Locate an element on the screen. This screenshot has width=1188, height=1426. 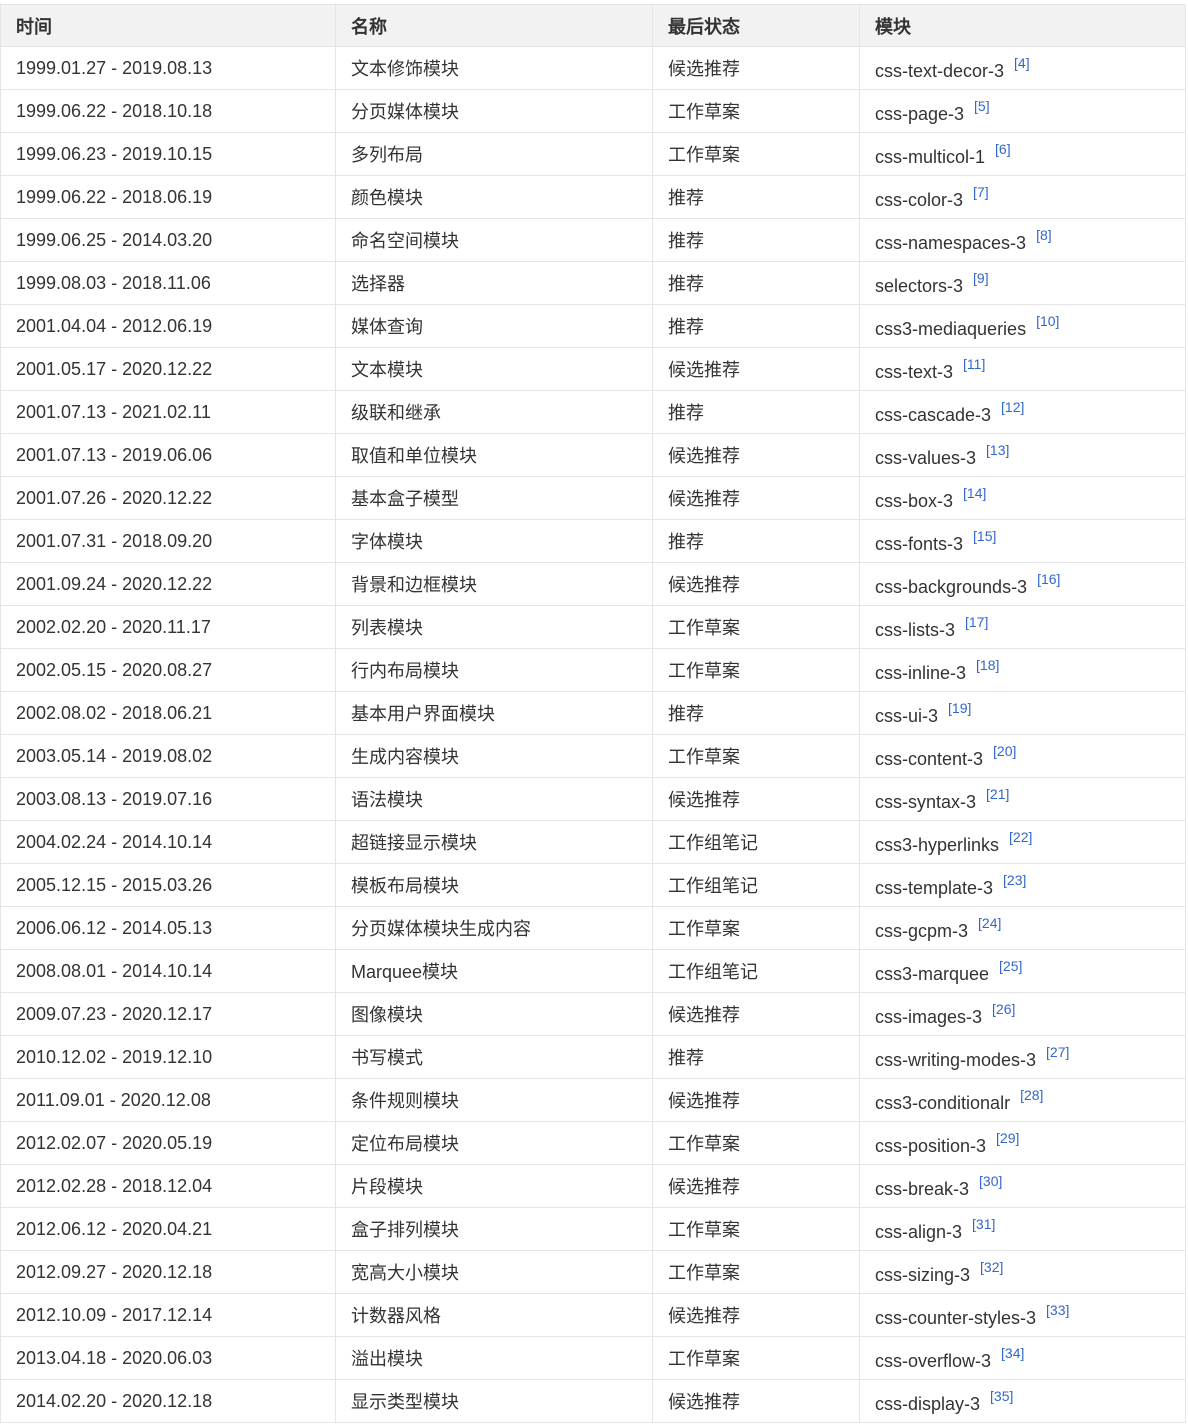
reference-link: [12] is located at coordinates (1012, 407).